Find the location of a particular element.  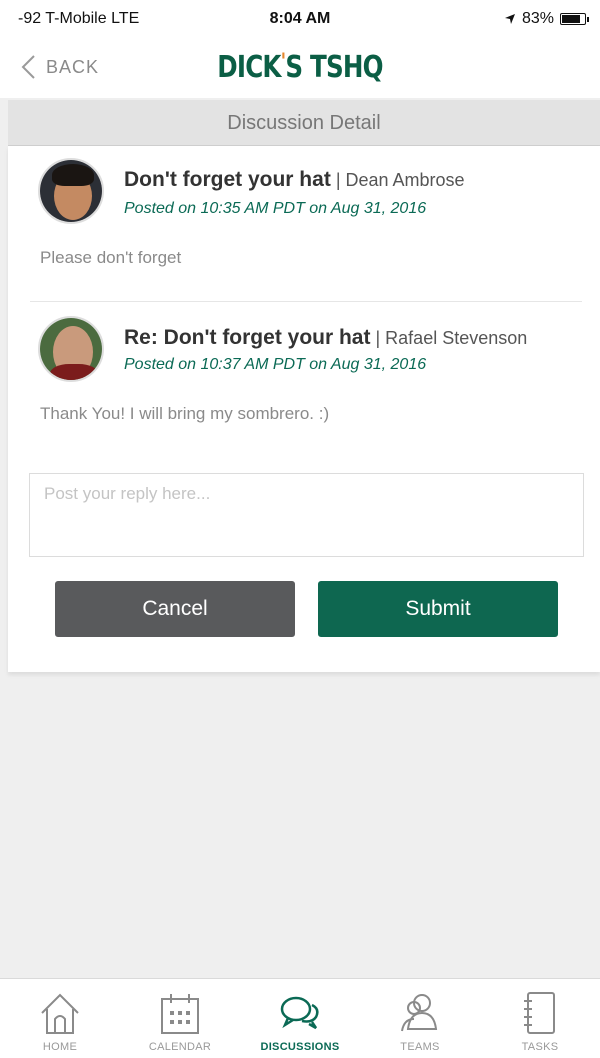

submit-button: Submit is located at coordinates (438, 609).